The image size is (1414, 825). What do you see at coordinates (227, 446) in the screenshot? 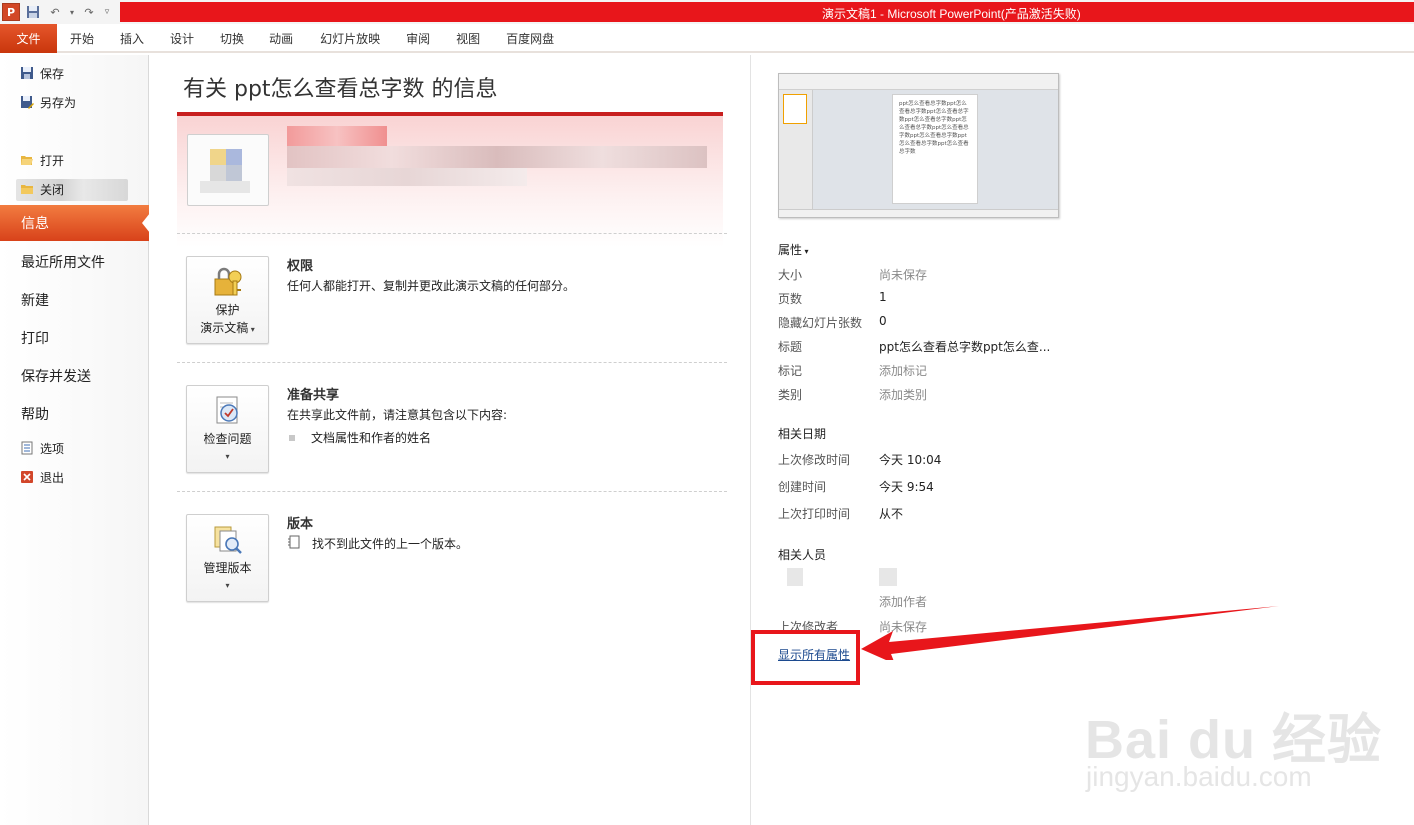
I see `check-issues-button-label: 检查问题 ▾` at bounding box center [227, 446].